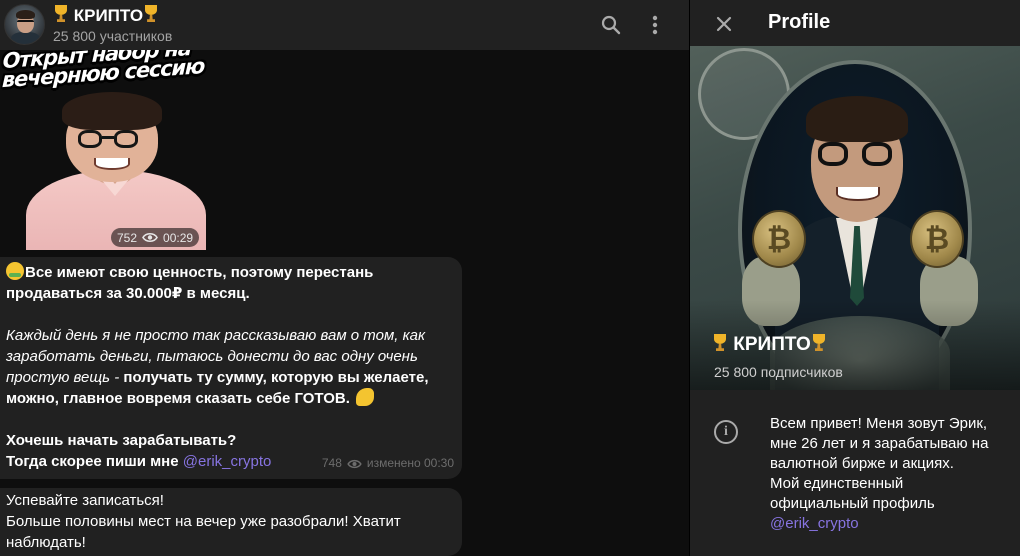  What do you see at coordinates (112, 164) in the screenshot?
I see `person-smile` at bounding box center [112, 164].